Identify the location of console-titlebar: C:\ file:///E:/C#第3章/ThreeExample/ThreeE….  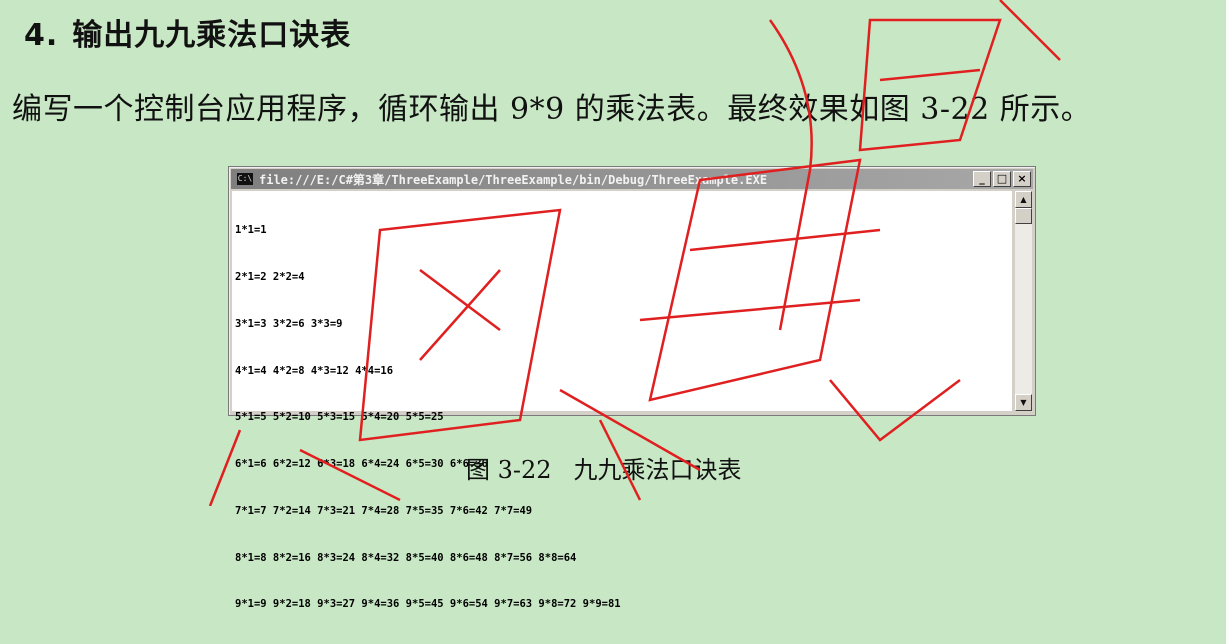
(632, 179).